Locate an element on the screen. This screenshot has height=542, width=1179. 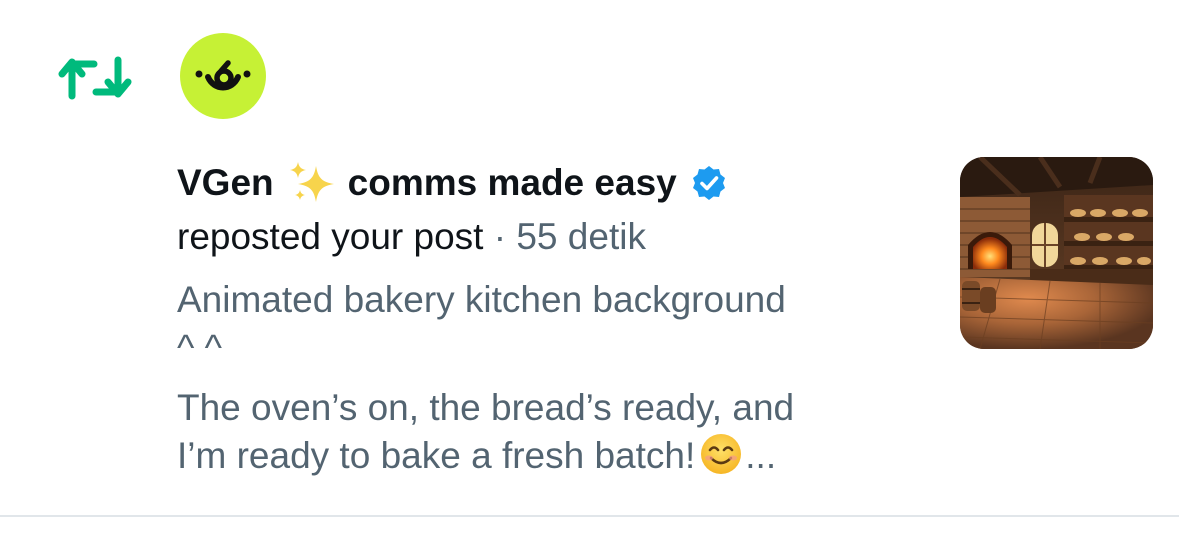
action-text: reposted your post is located at coordinates (330, 236).